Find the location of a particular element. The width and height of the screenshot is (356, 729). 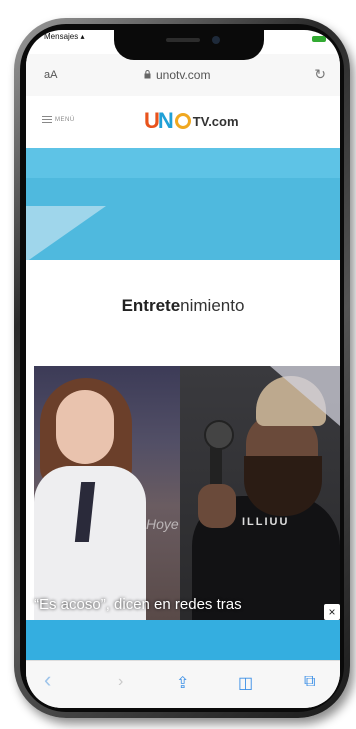

banner-band is located at coordinates (183, 163).